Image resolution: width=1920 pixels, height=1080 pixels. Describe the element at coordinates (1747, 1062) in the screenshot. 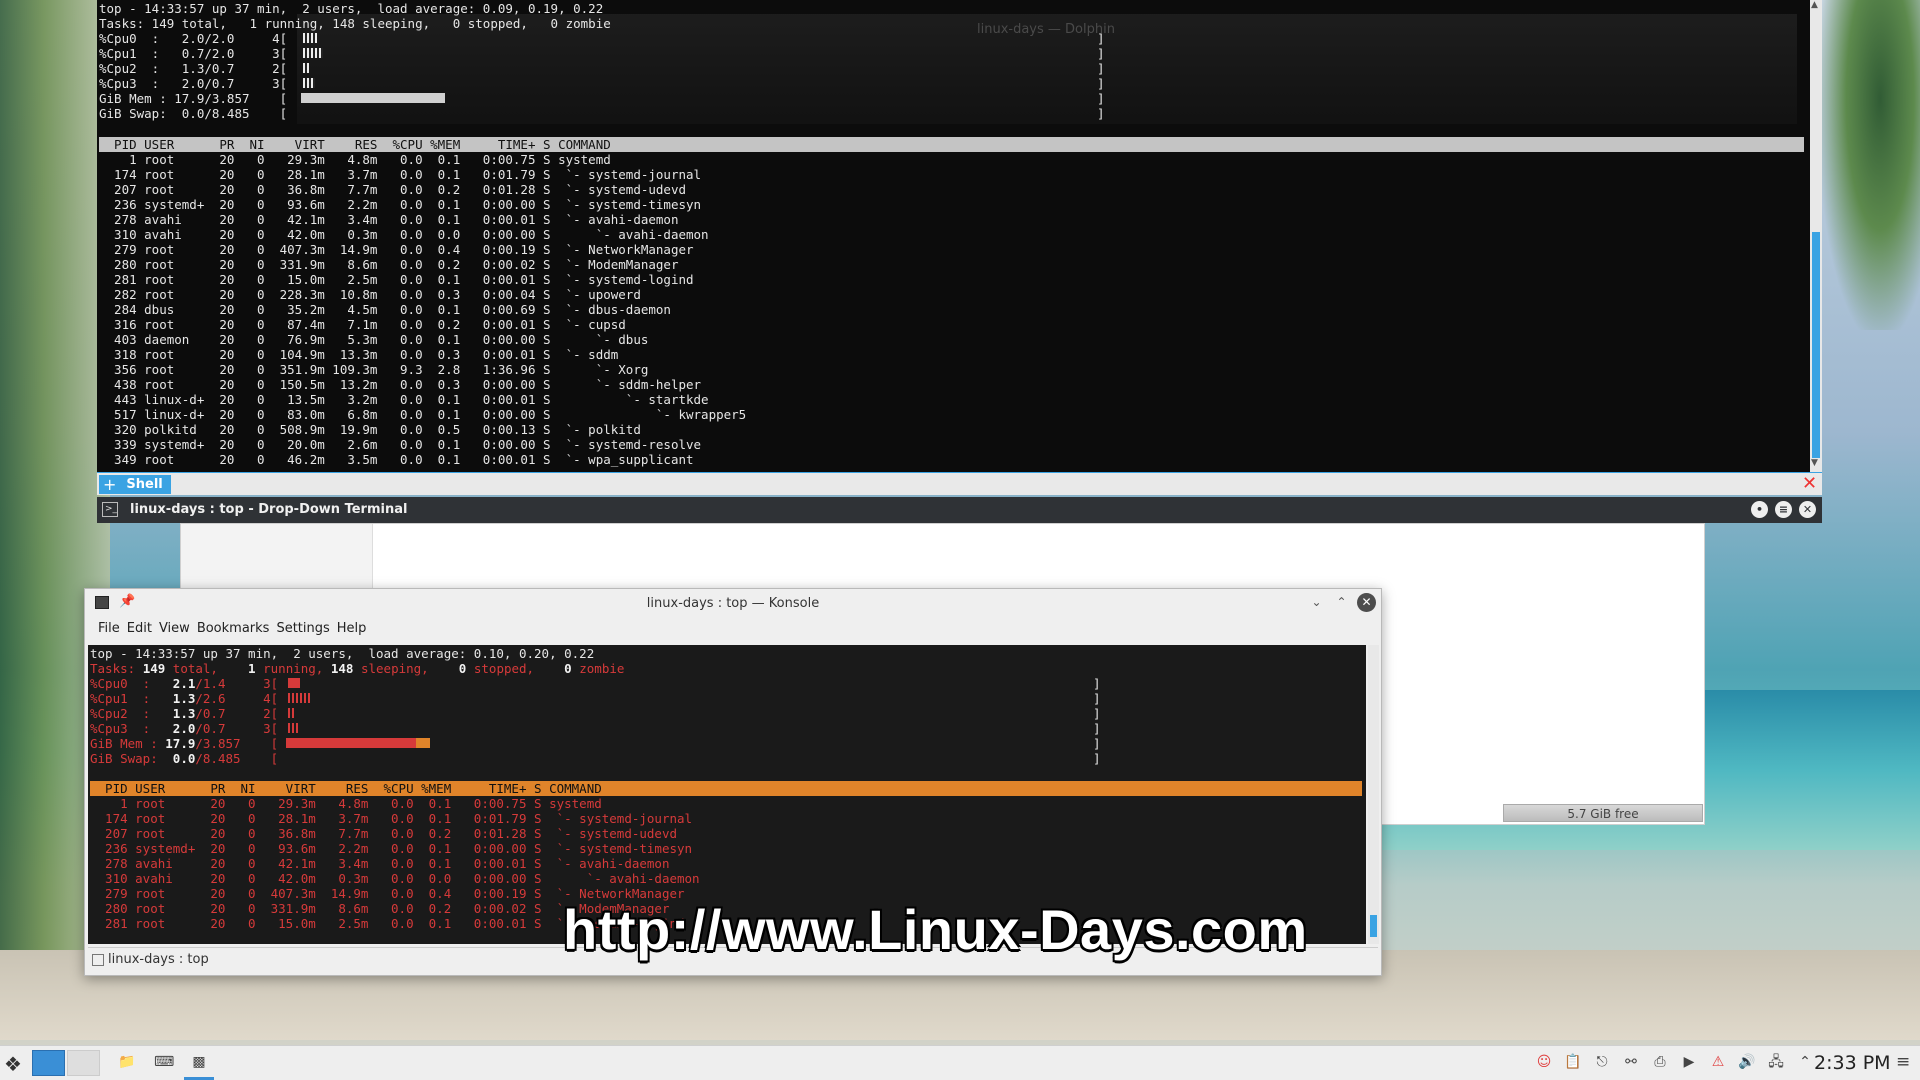

I see `volume-icon: 🔊` at that location.